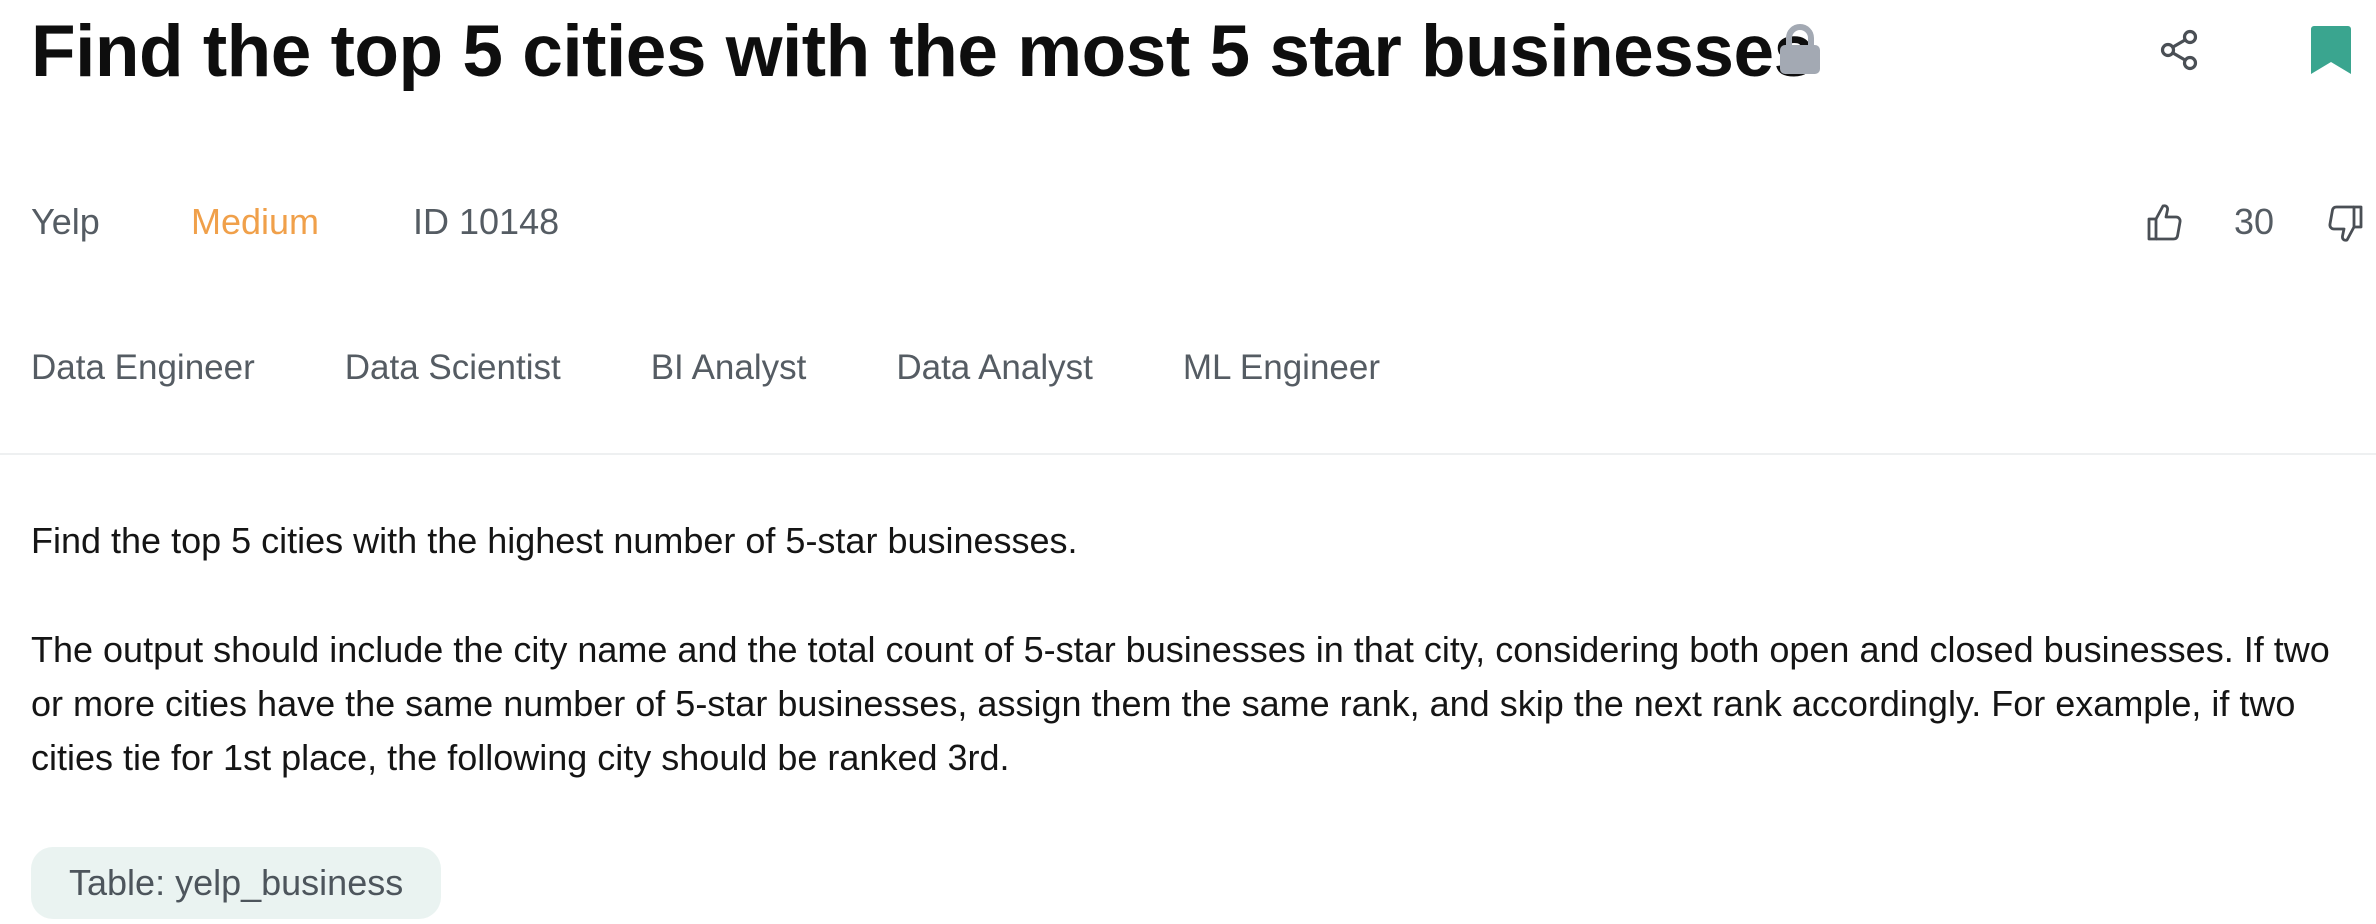 Image resolution: width=2376 pixels, height=924 pixels. I want to click on table-chip: Table: yelp_business, so click(236, 883).